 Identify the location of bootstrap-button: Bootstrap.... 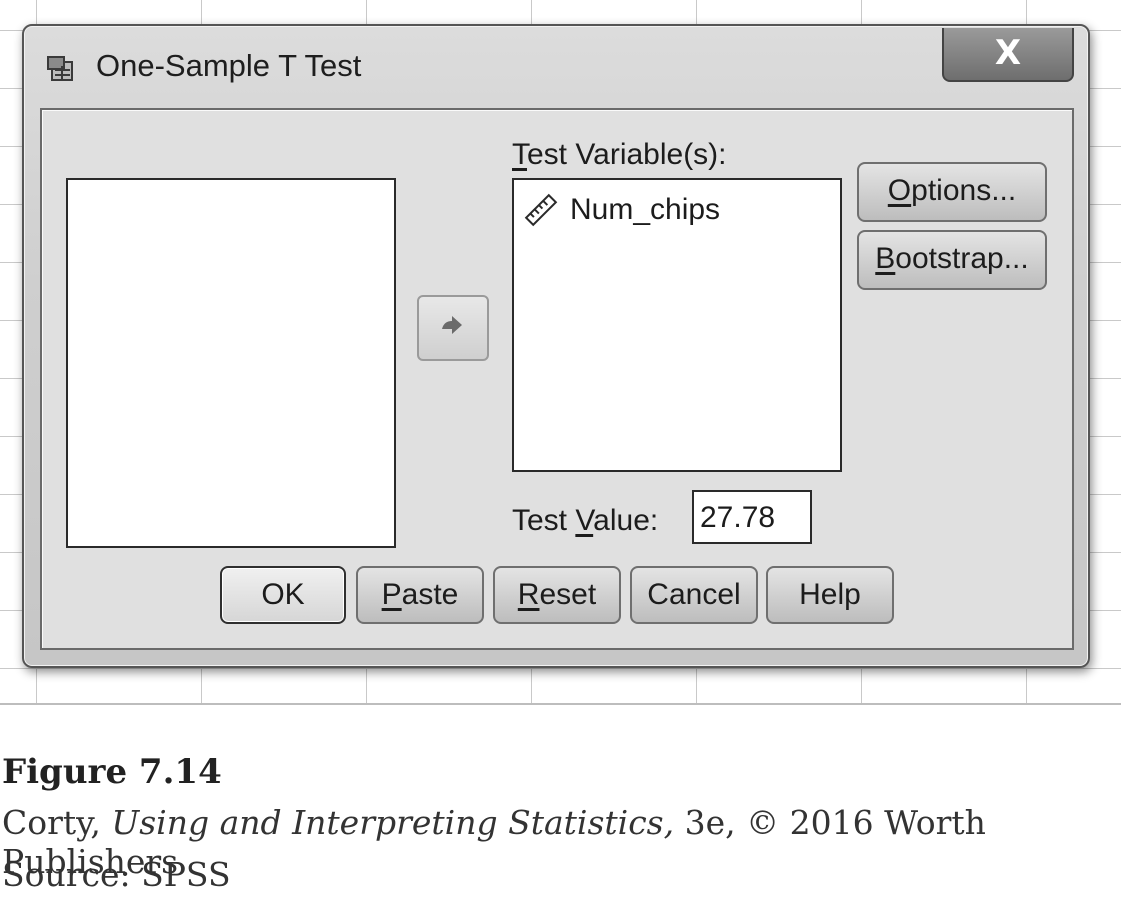
(952, 260).